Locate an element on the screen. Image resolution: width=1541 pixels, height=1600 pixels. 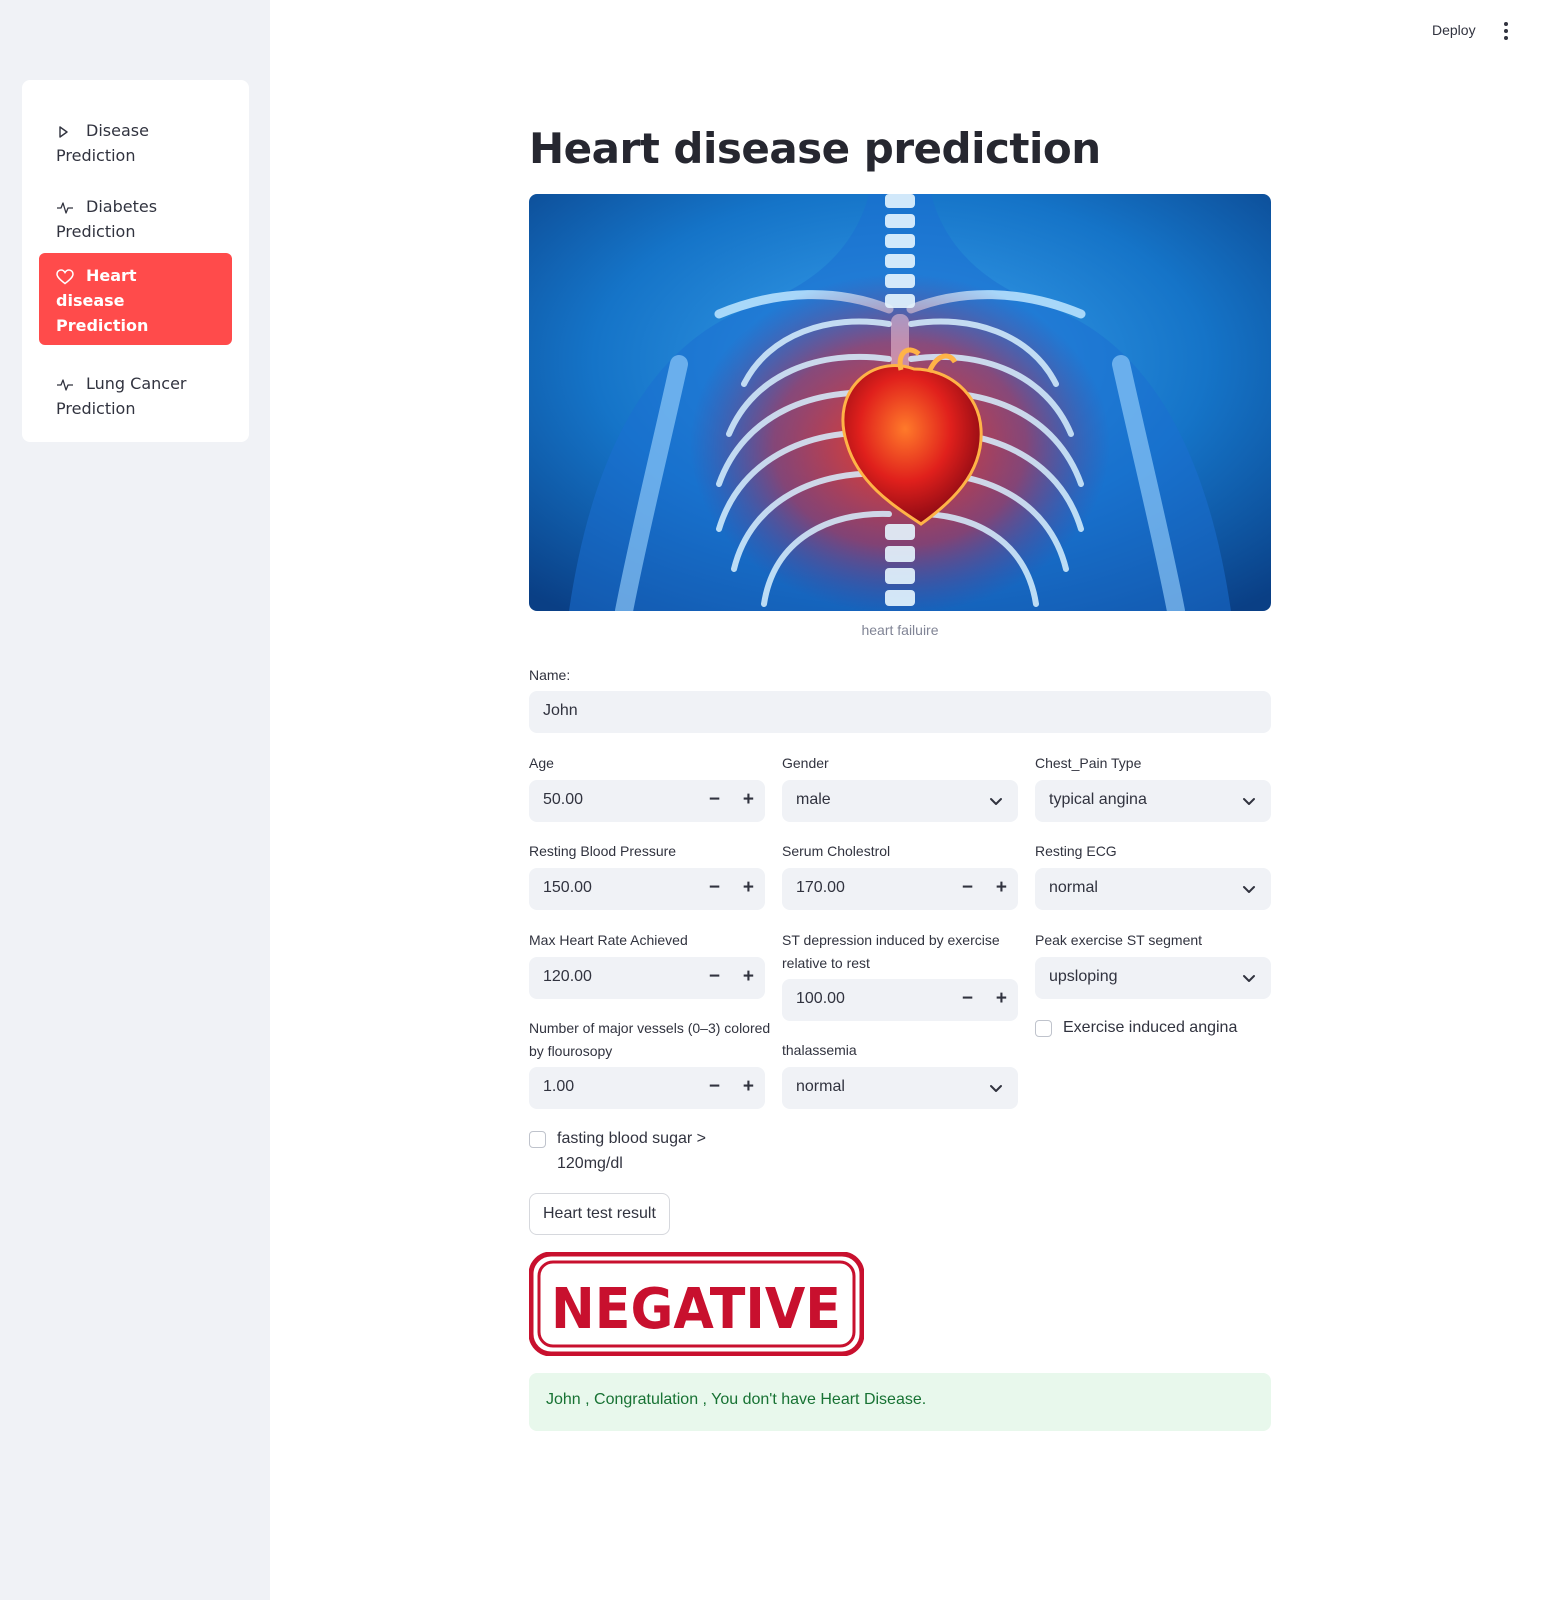
more-vertical-icon is located at coordinates (1506, 32).